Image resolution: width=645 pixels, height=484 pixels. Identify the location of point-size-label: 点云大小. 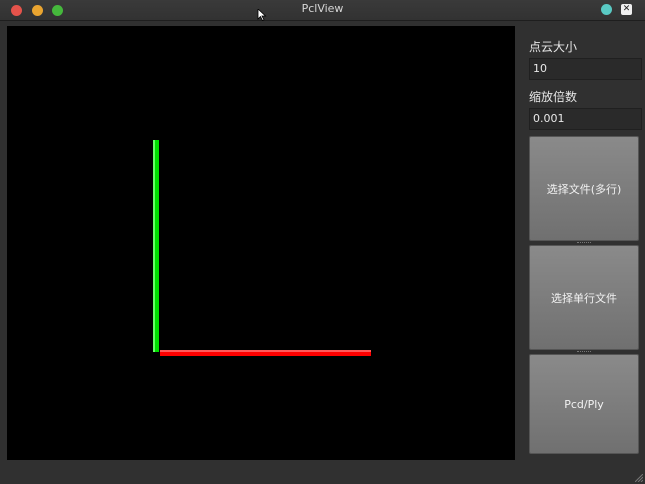
(553, 47).